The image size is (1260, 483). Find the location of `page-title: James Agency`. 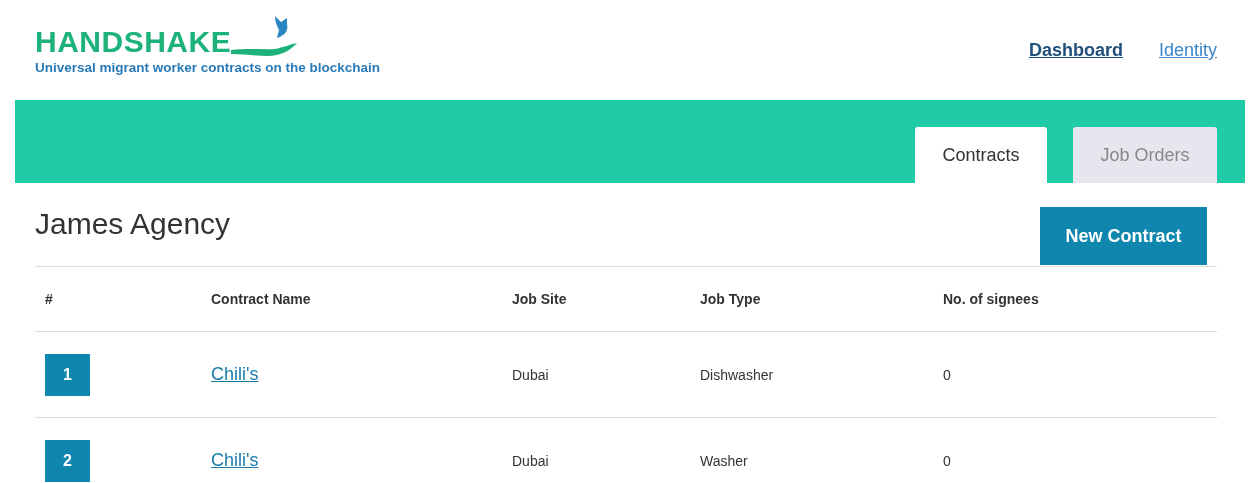

page-title: James Agency is located at coordinates (133, 224).